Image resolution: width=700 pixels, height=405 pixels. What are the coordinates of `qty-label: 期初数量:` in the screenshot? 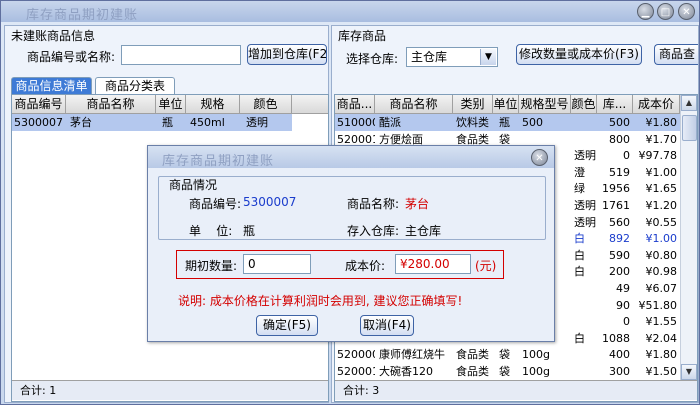 It's located at (211, 266).